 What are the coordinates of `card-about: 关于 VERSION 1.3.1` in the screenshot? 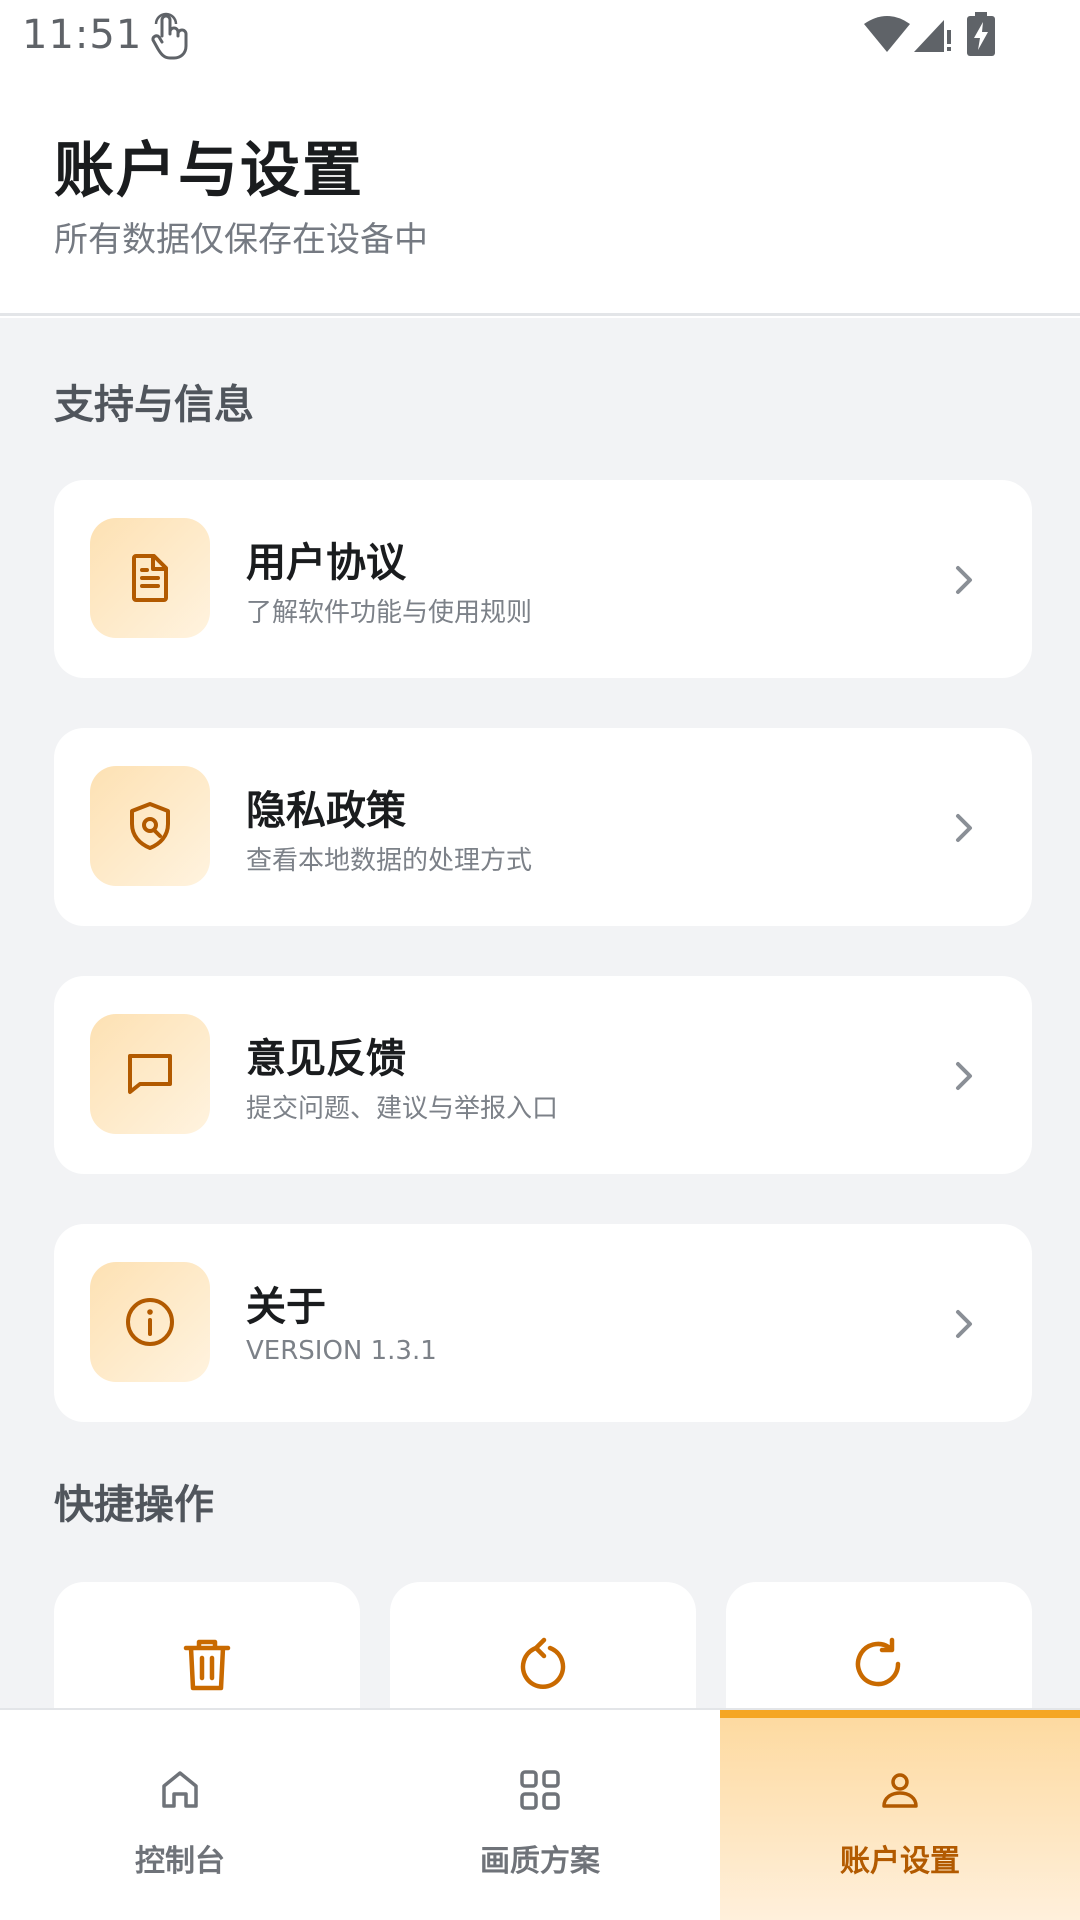 It's located at (543, 1323).